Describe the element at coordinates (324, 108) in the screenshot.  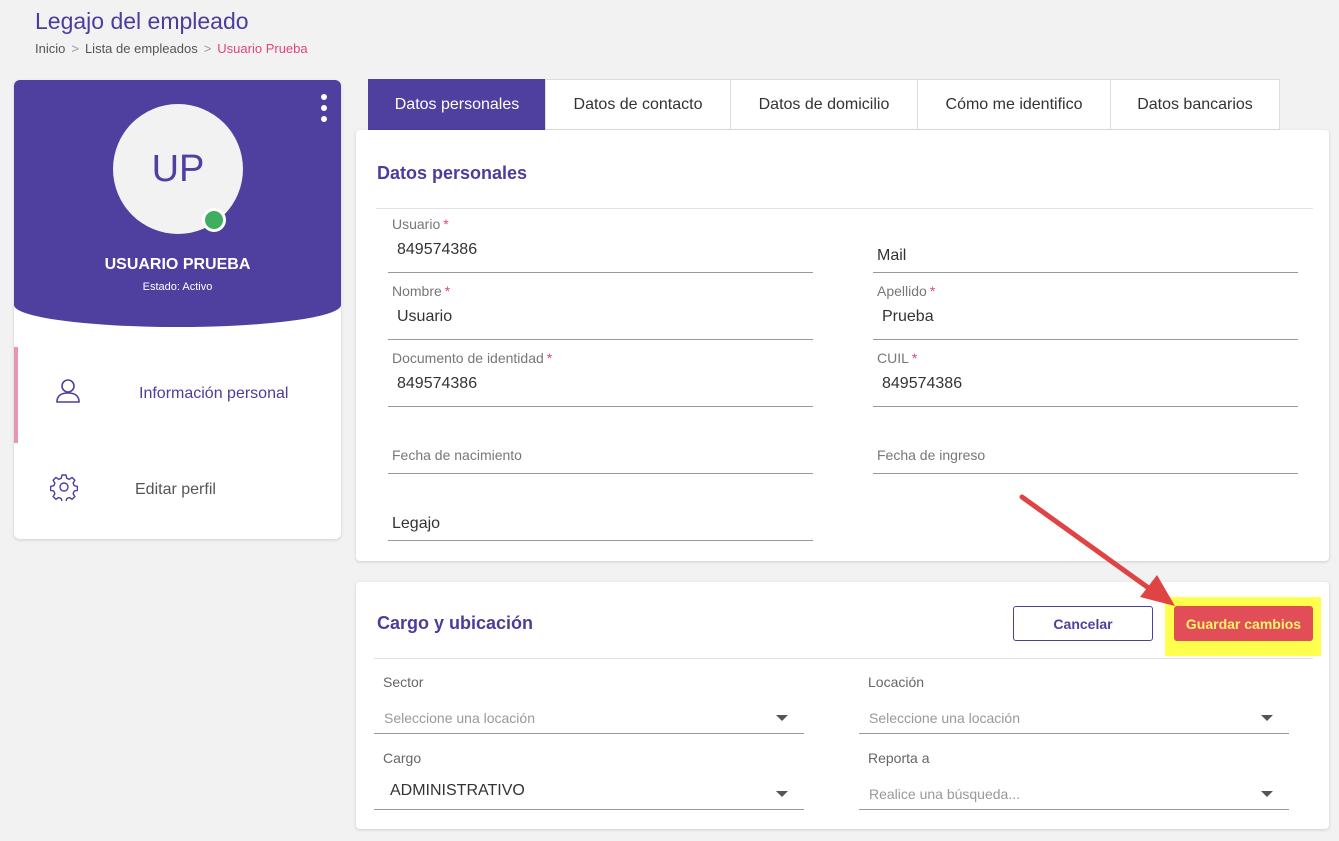
I see `more-options-icon` at that location.